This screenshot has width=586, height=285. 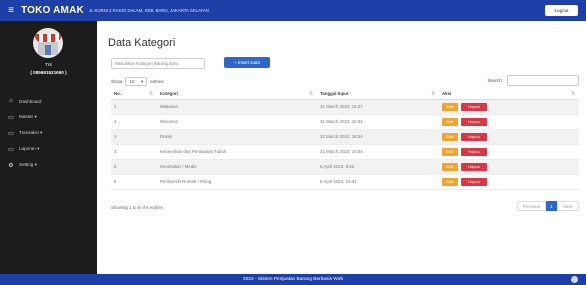 I want to click on sidebar-item-laporan: ▭ Laporan ▾, so click(x=48, y=149).